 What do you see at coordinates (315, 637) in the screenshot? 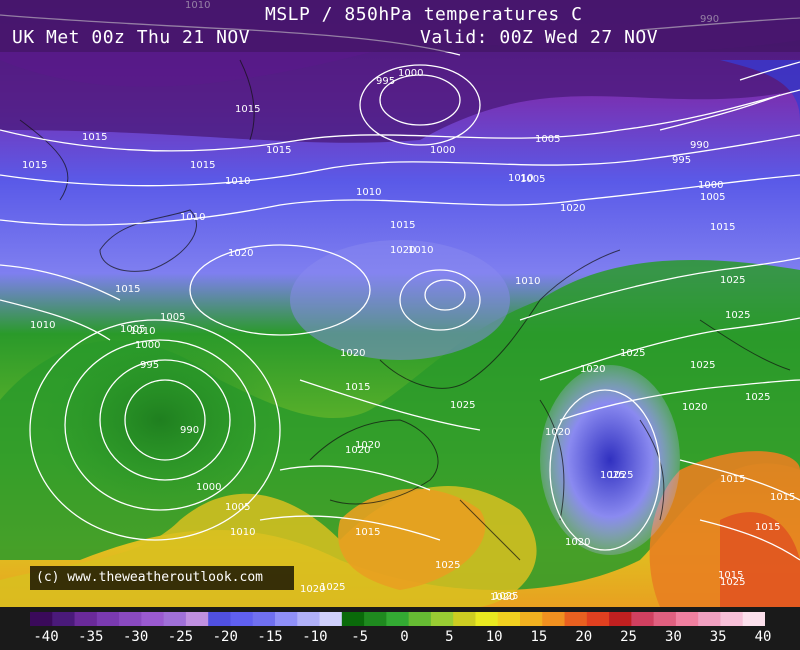
I see `colorbar-tick-label: -10` at bounding box center [315, 637].